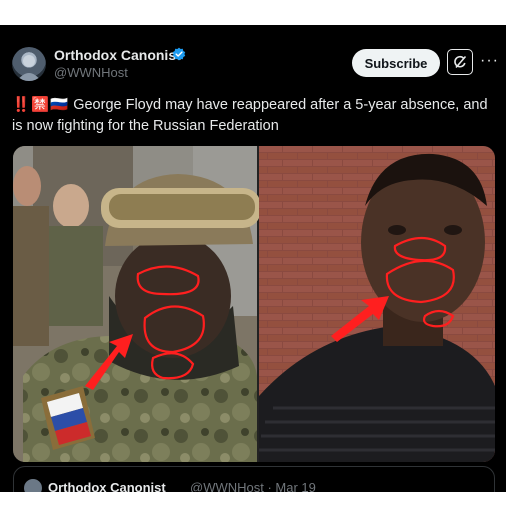 This screenshot has width=514, height=514. Describe the element at coordinates (489, 61) in the screenshot. I see `more-icon: ···` at that location.